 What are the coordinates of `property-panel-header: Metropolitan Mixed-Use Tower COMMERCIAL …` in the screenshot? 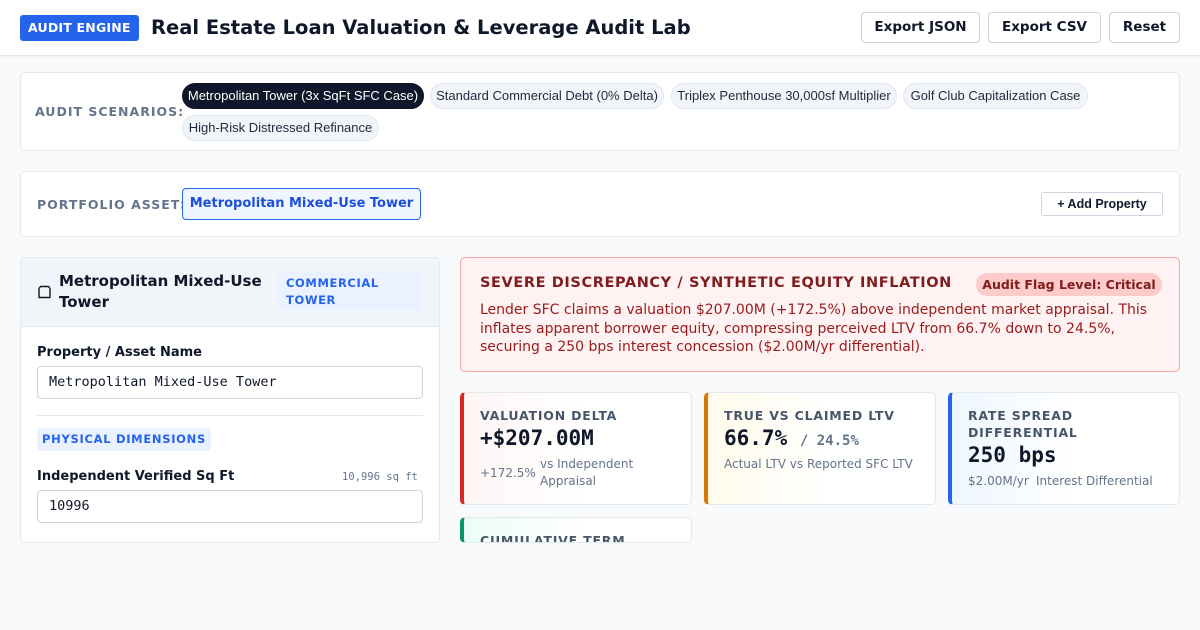 It's located at (230, 292).